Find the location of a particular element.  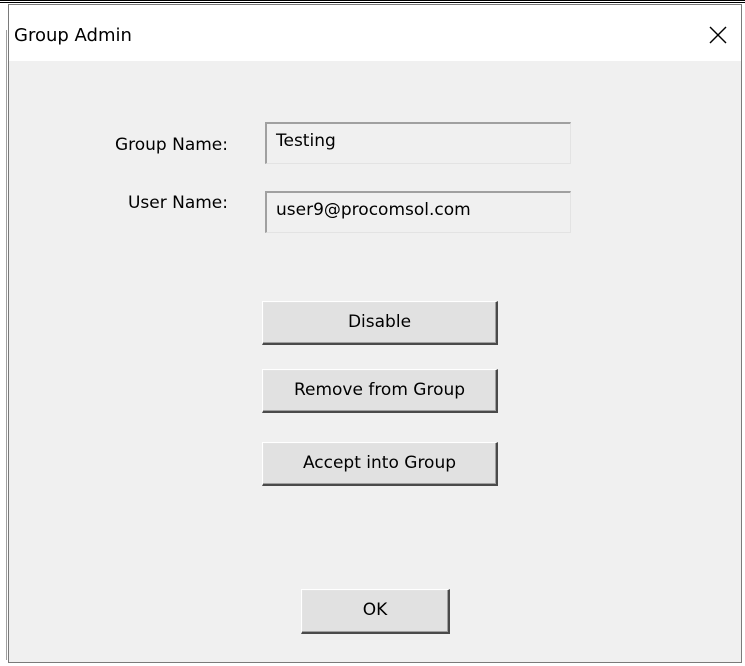

ok-button: OK is located at coordinates (375, 611).